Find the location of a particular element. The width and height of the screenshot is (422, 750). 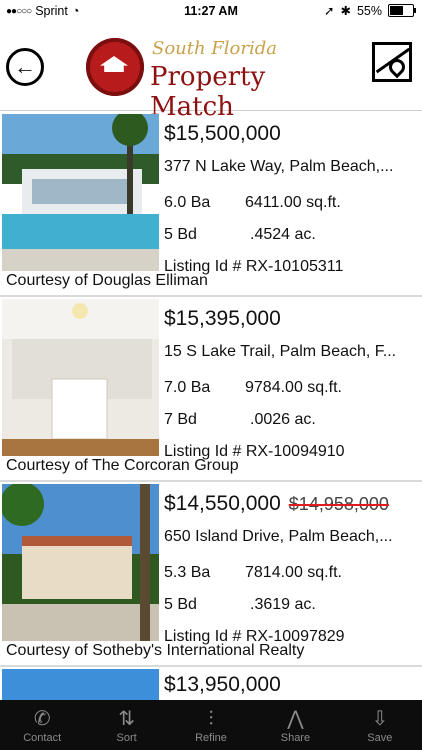

listing-sqft: 7814.00 sq.ft. is located at coordinates (293, 572).